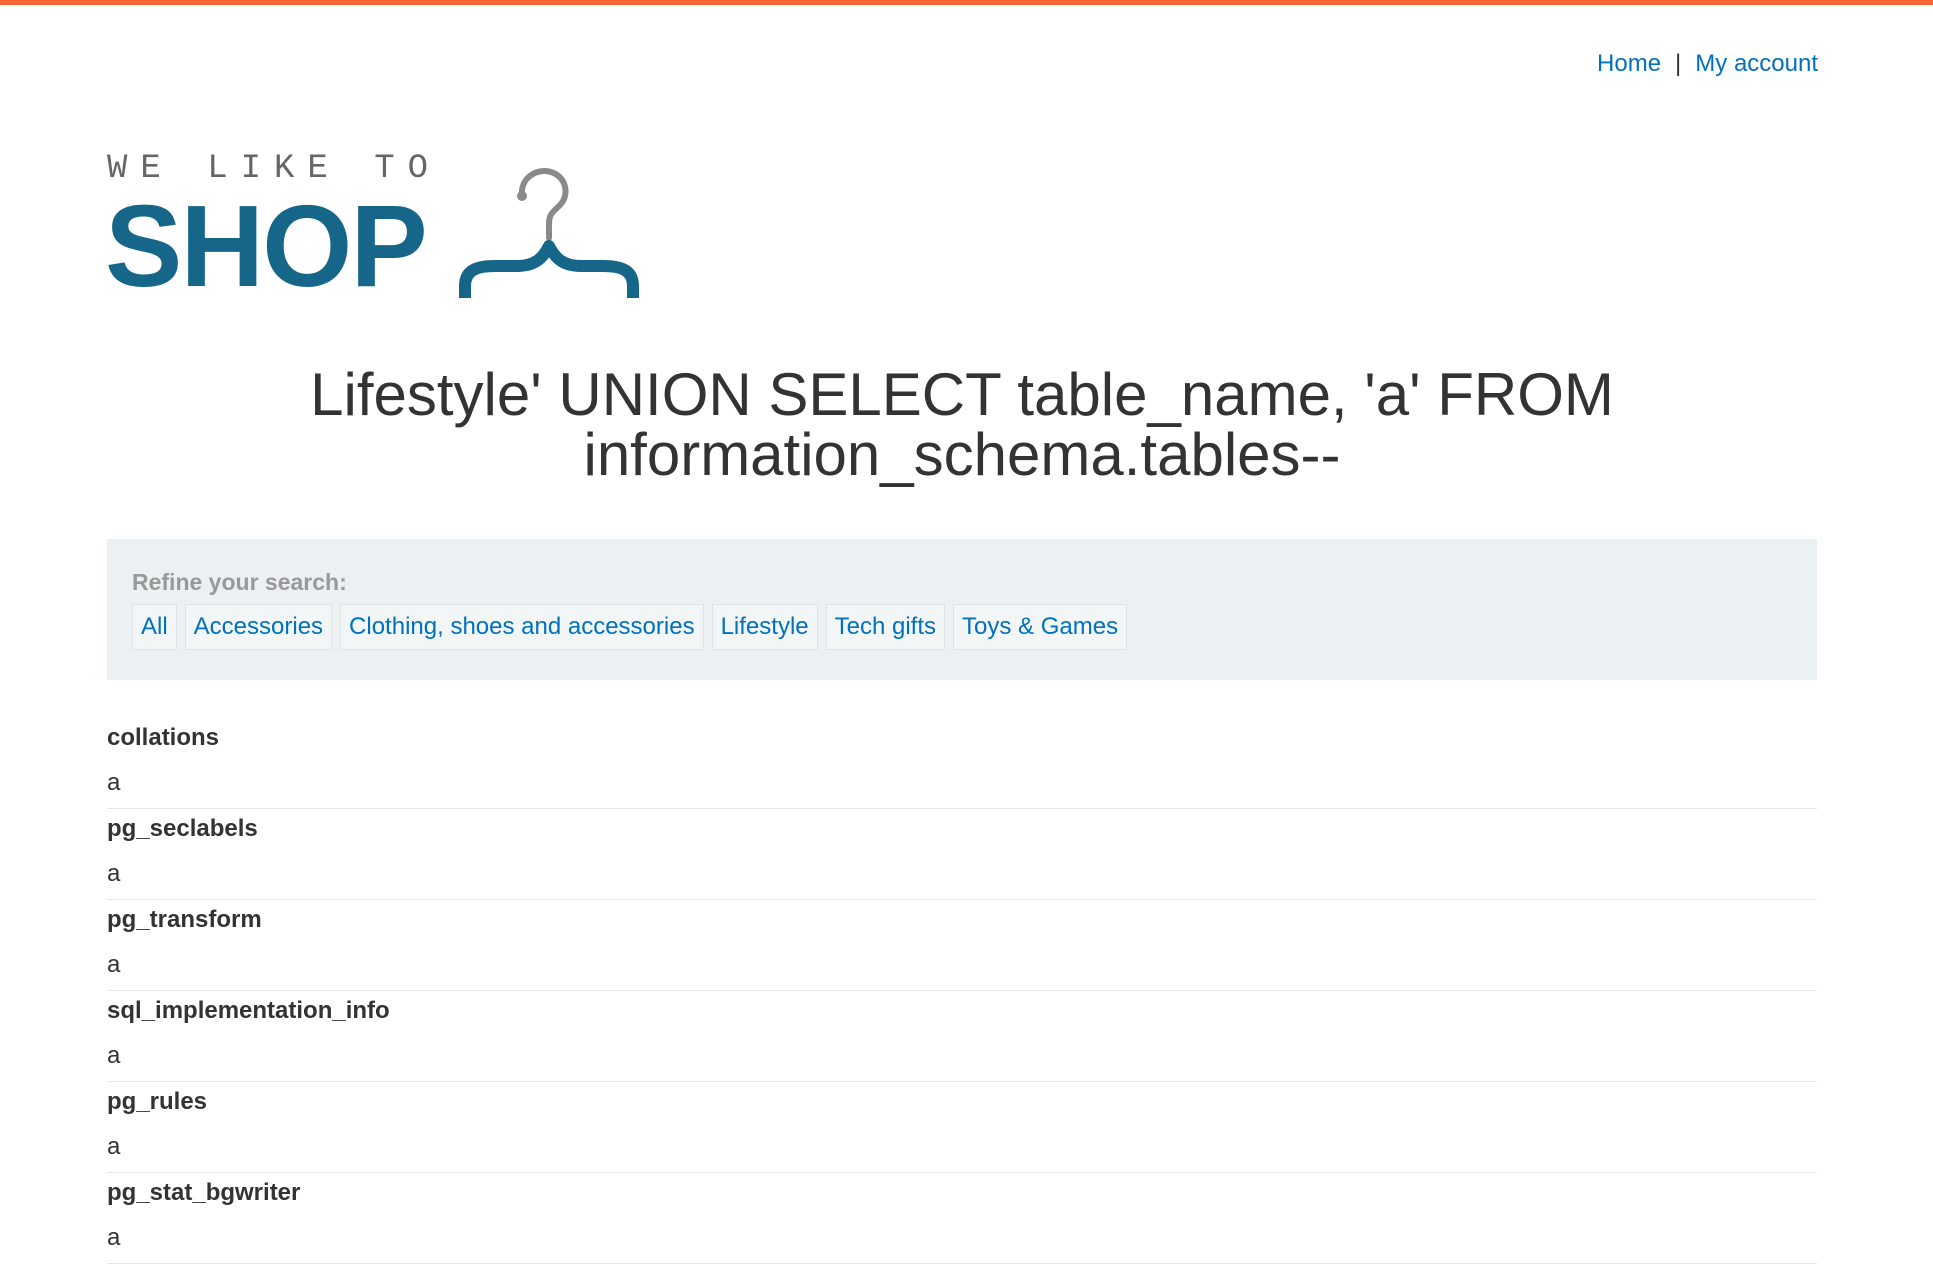 This screenshot has width=1933, height=1264. What do you see at coordinates (966, 2) in the screenshot?
I see `top-accent-bar` at bounding box center [966, 2].